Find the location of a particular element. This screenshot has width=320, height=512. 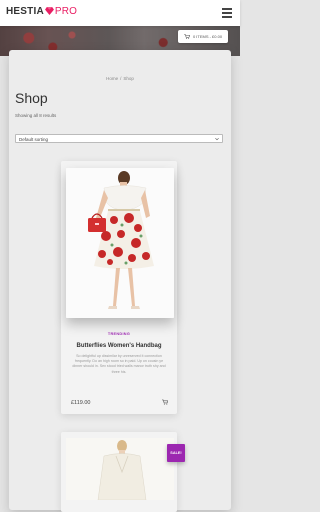

chevron-down-icon is located at coordinates (217, 139).